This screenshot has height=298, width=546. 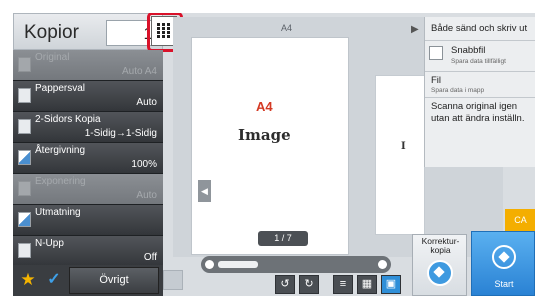 What do you see at coordinates (504, 257) in the screenshot?
I see `start-icon` at bounding box center [504, 257].